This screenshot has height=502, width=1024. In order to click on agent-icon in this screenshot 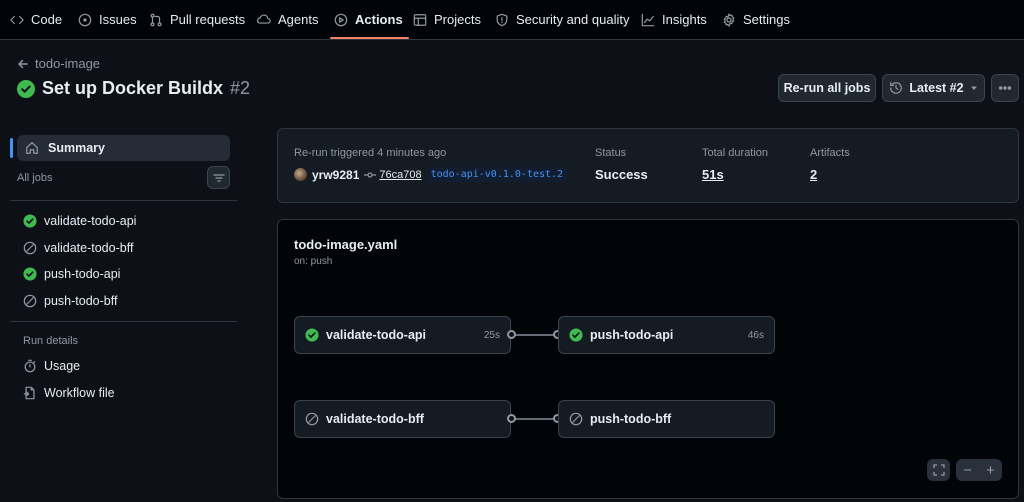, I will do `click(264, 18)`.